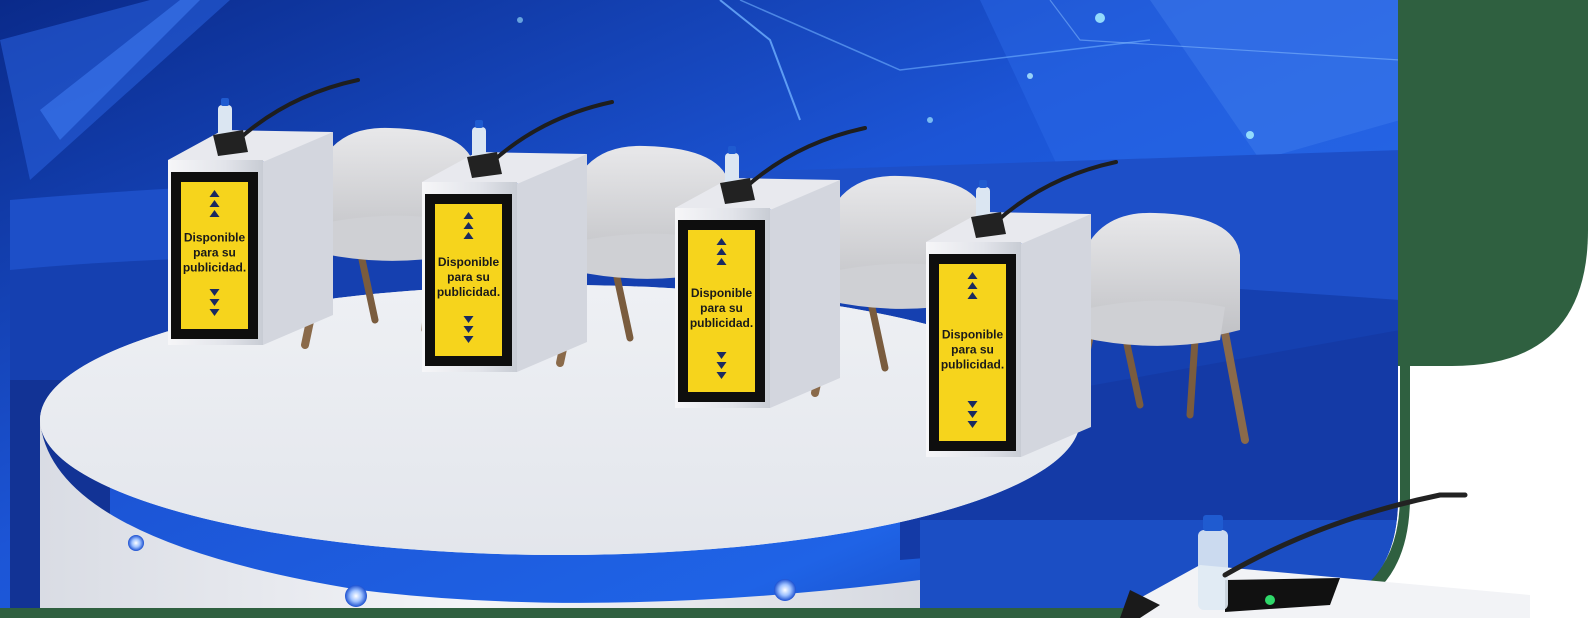  What do you see at coordinates (1493, 183) in the screenshot?
I see `green-frame-shape` at bounding box center [1493, 183].